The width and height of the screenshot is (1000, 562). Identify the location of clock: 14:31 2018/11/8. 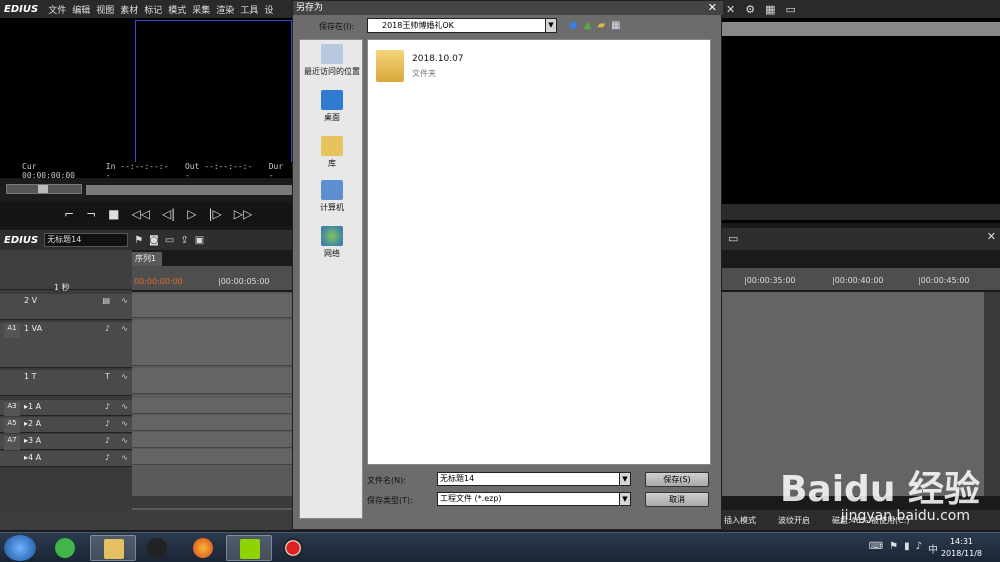
(961, 548).